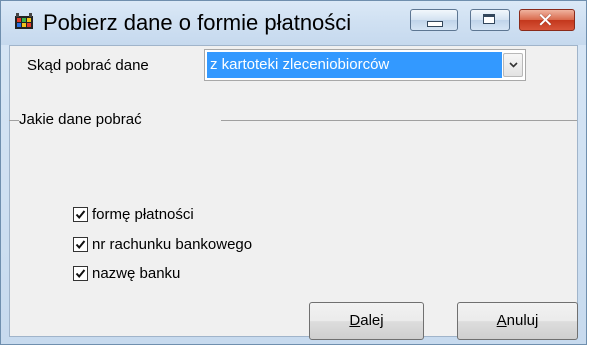 This screenshot has height=347, width=589. I want to click on group-divider-left, so click(14, 120).